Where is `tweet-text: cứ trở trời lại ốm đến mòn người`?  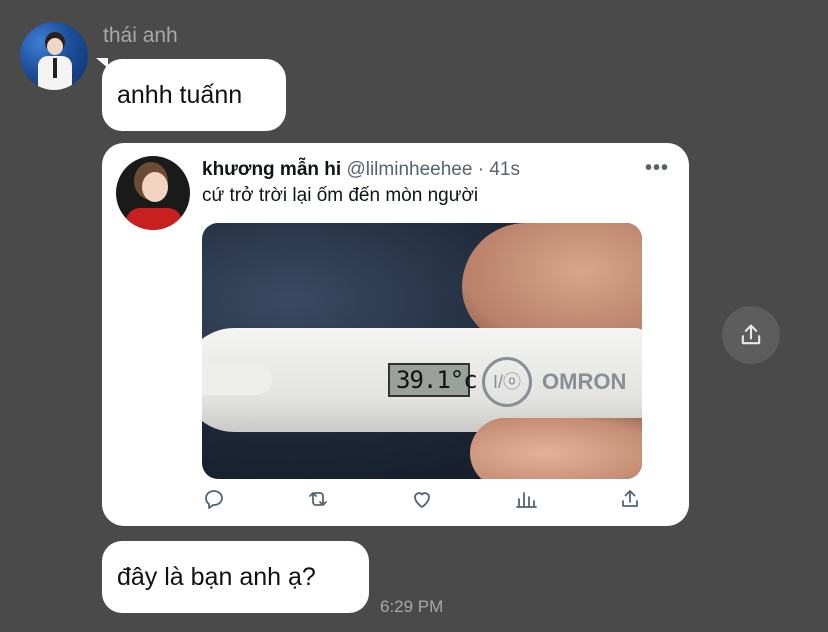
tweet-text: cứ trở trời lại ốm đến mòn người is located at coordinates (340, 195).